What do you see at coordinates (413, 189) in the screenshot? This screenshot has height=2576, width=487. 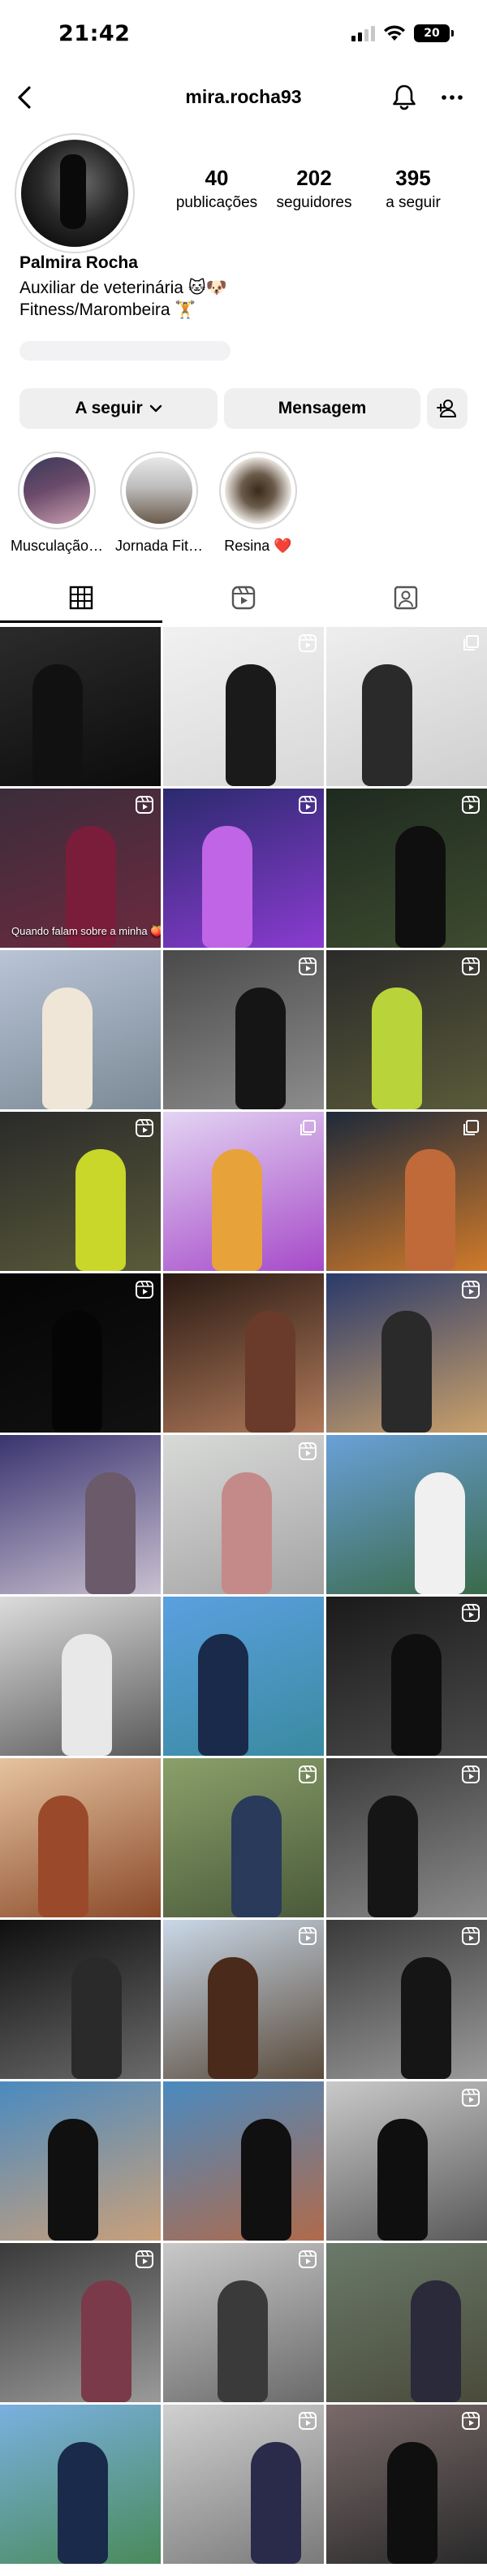 I see `stat-following: 395 a seguir` at bounding box center [413, 189].